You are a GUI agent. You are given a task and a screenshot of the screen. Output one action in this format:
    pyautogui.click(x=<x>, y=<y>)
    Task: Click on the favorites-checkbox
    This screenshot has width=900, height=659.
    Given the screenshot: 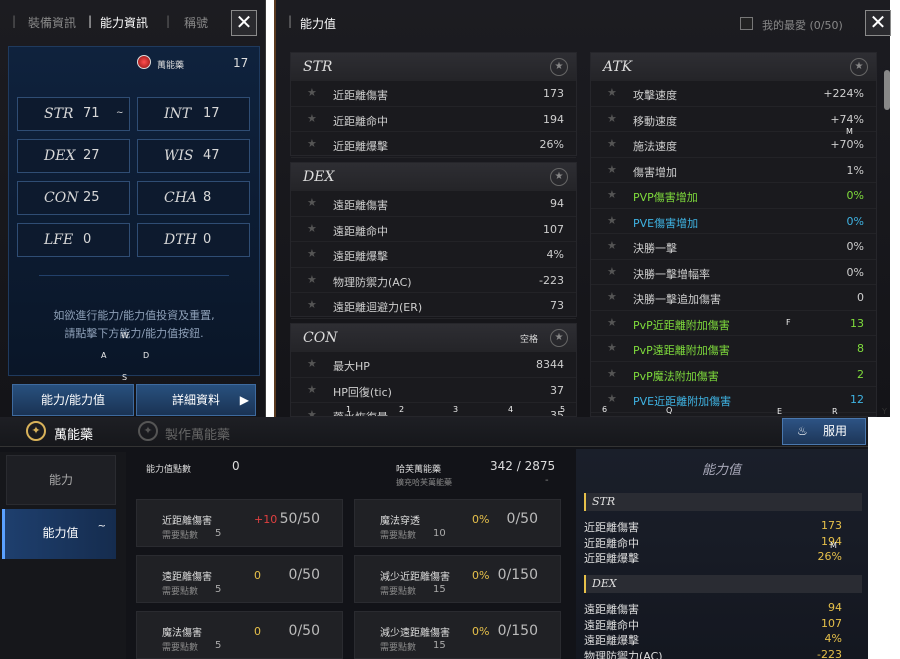 What is the action you would take?
    pyautogui.click(x=746, y=23)
    